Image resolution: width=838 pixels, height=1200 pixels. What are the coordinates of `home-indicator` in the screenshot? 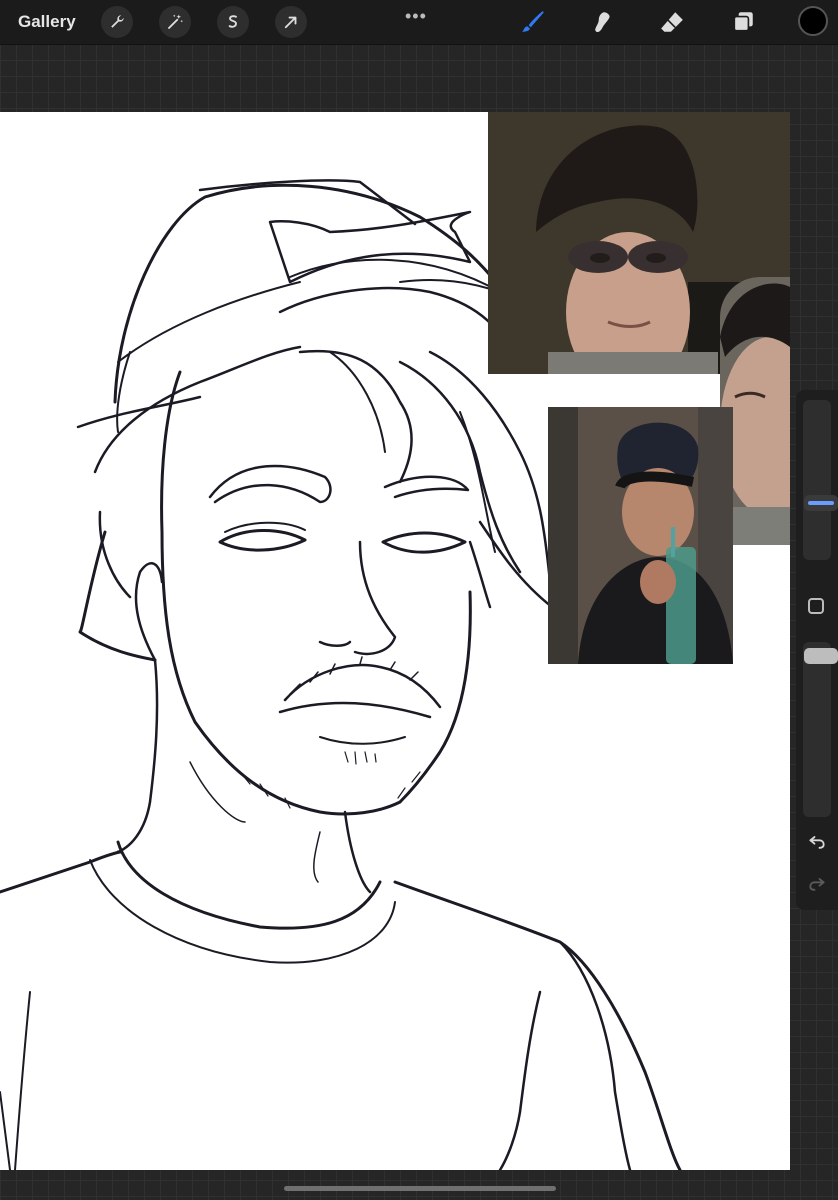 It's located at (420, 1188).